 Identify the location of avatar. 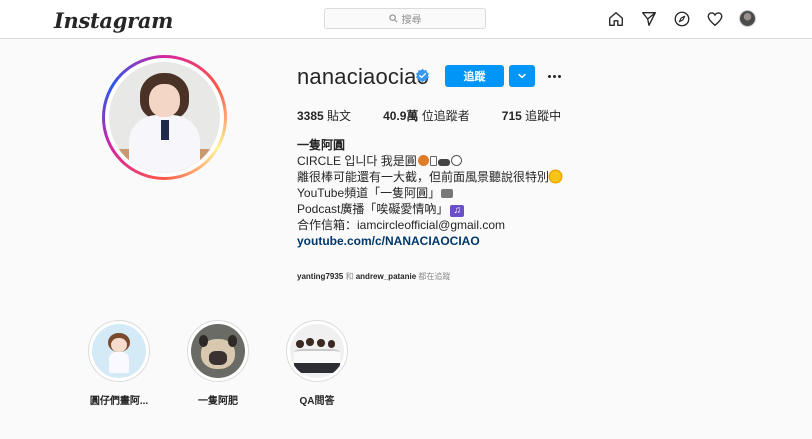
(747, 18).